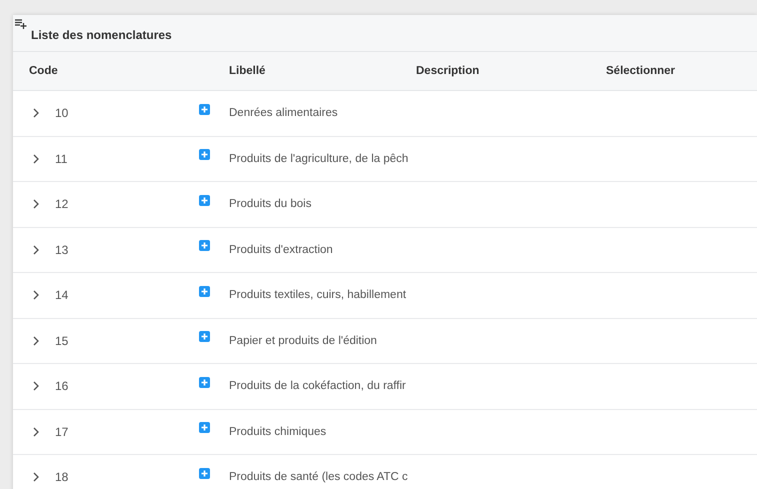  I want to click on column-header: Description, so click(448, 71).